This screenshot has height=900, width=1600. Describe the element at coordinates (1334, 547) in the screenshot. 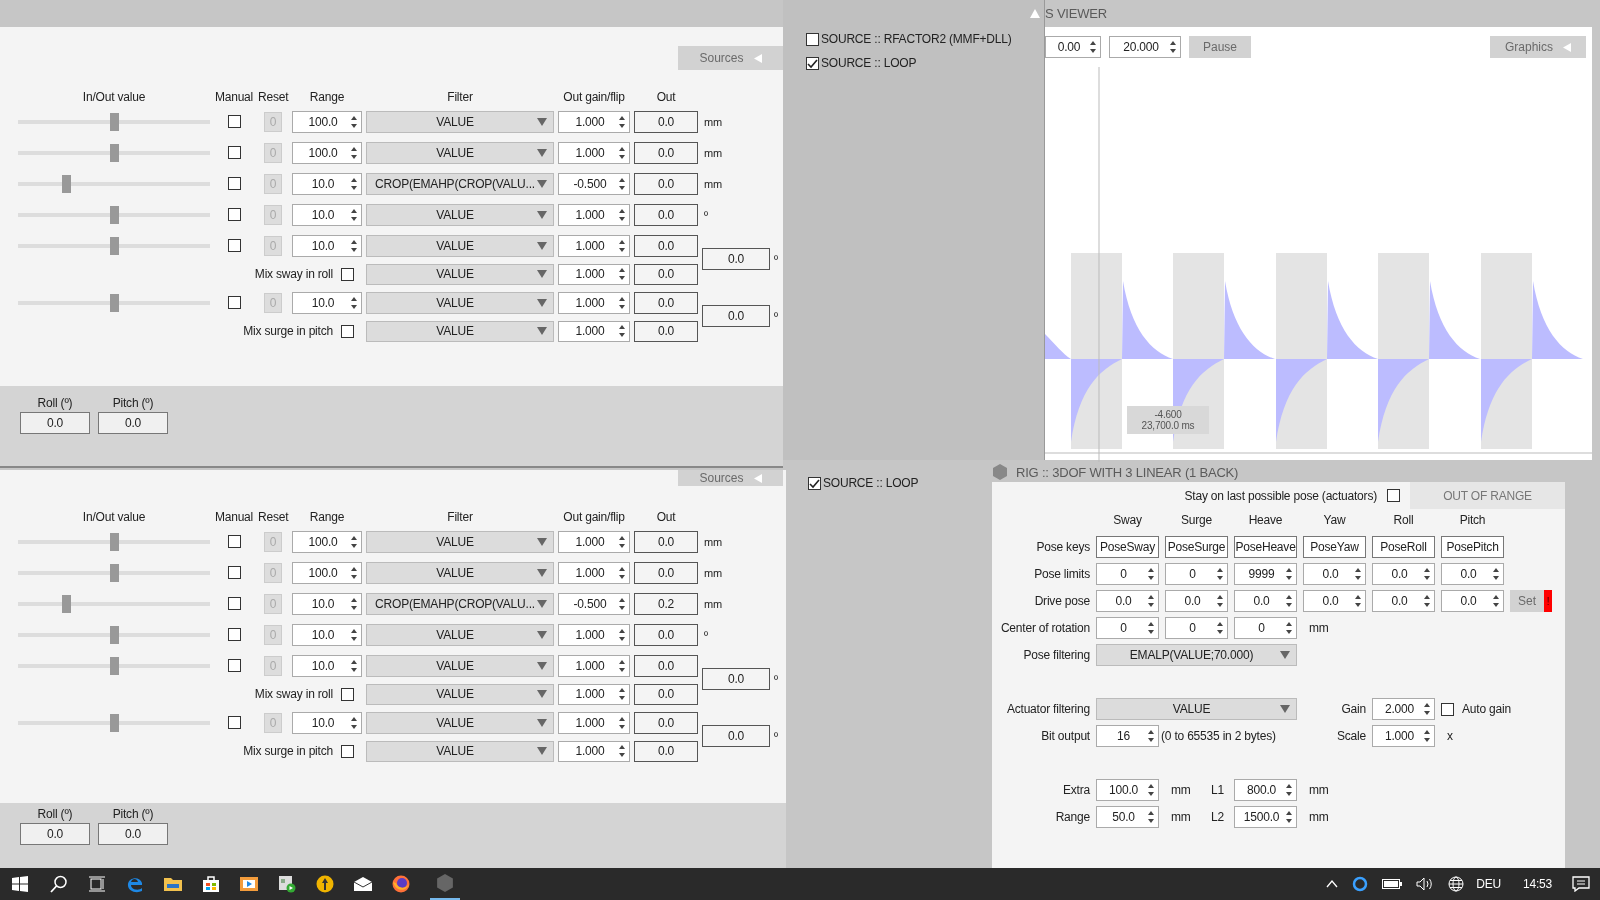

I see `text-field: PoseYaw` at that location.